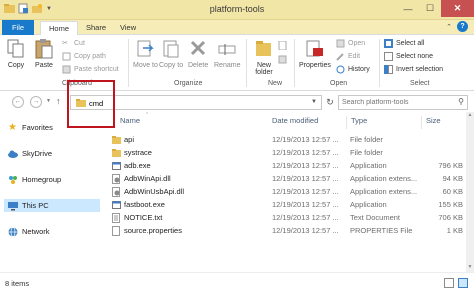 This screenshot has height=293, width=474. What do you see at coordinates (353, 69) in the screenshot?
I see `history-button: History` at bounding box center [353, 69].